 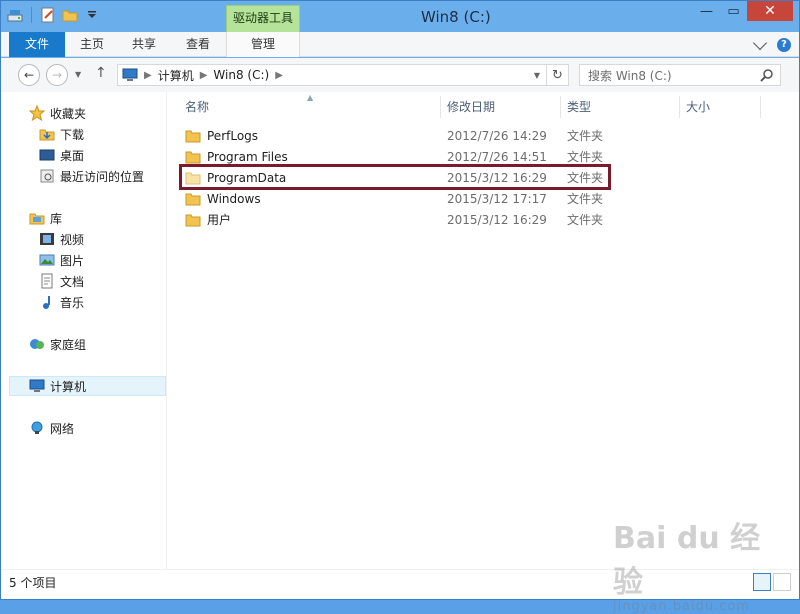 I want to click on sidebar-item-pictures: 图片, so click(x=61, y=260).